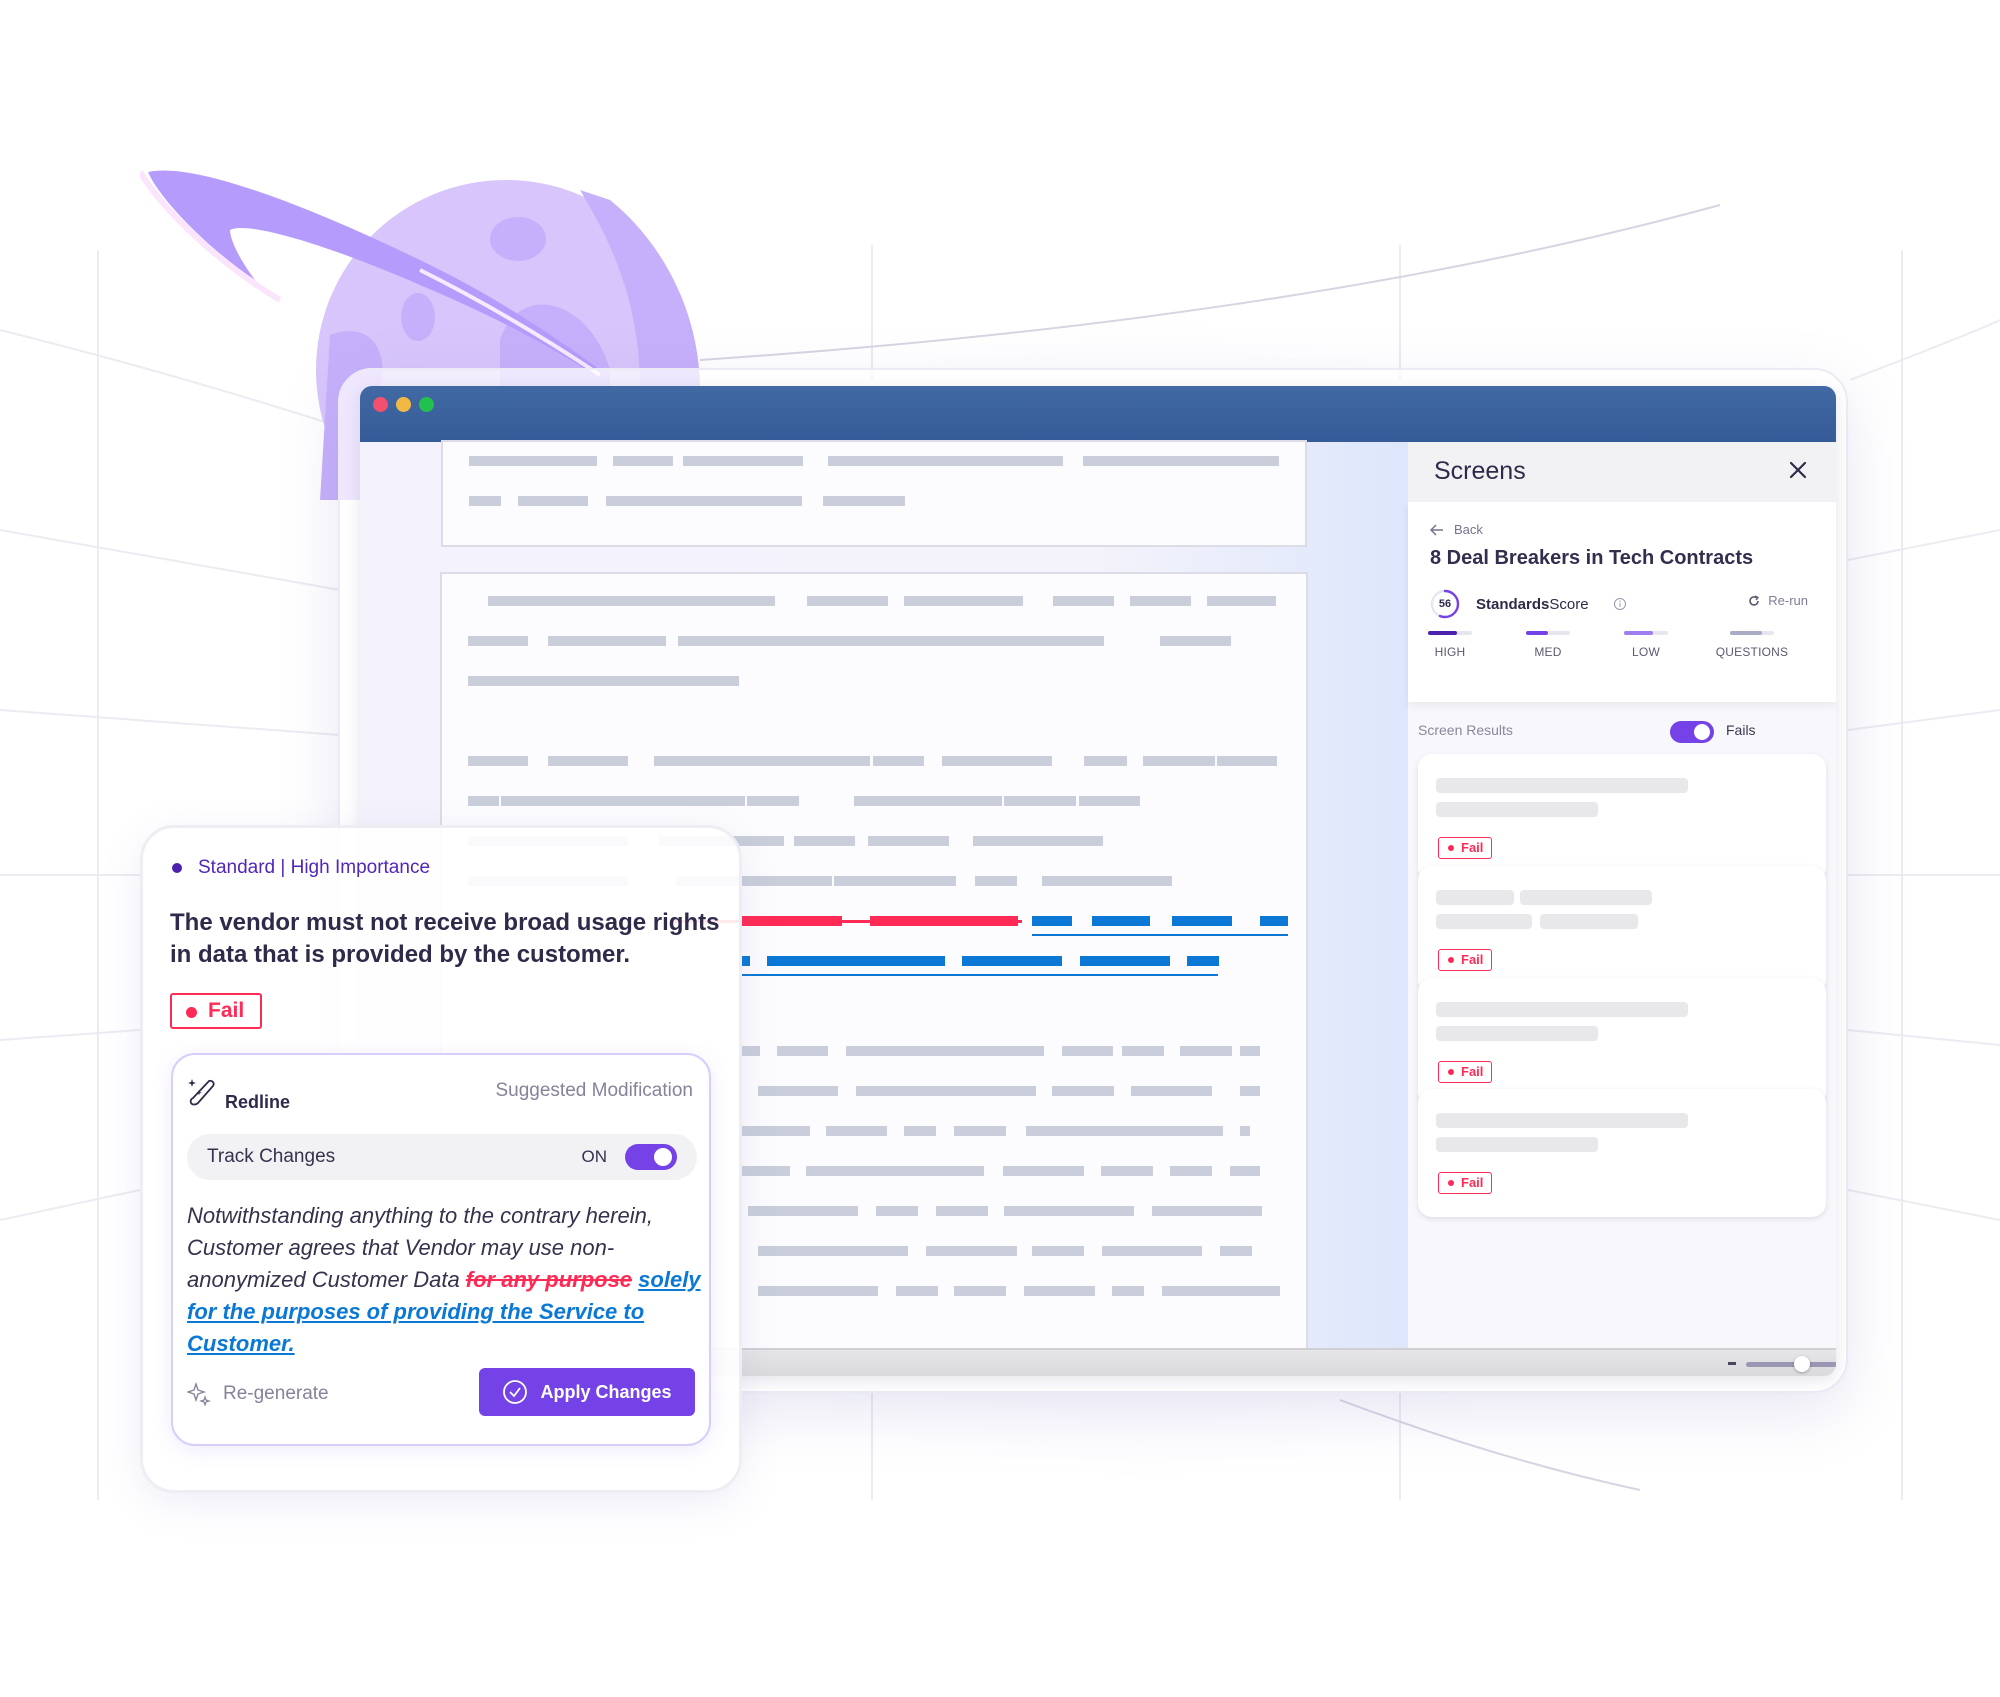  Describe the element at coordinates (314, 867) in the screenshot. I see `importance-label: Standard | High Importance` at that location.